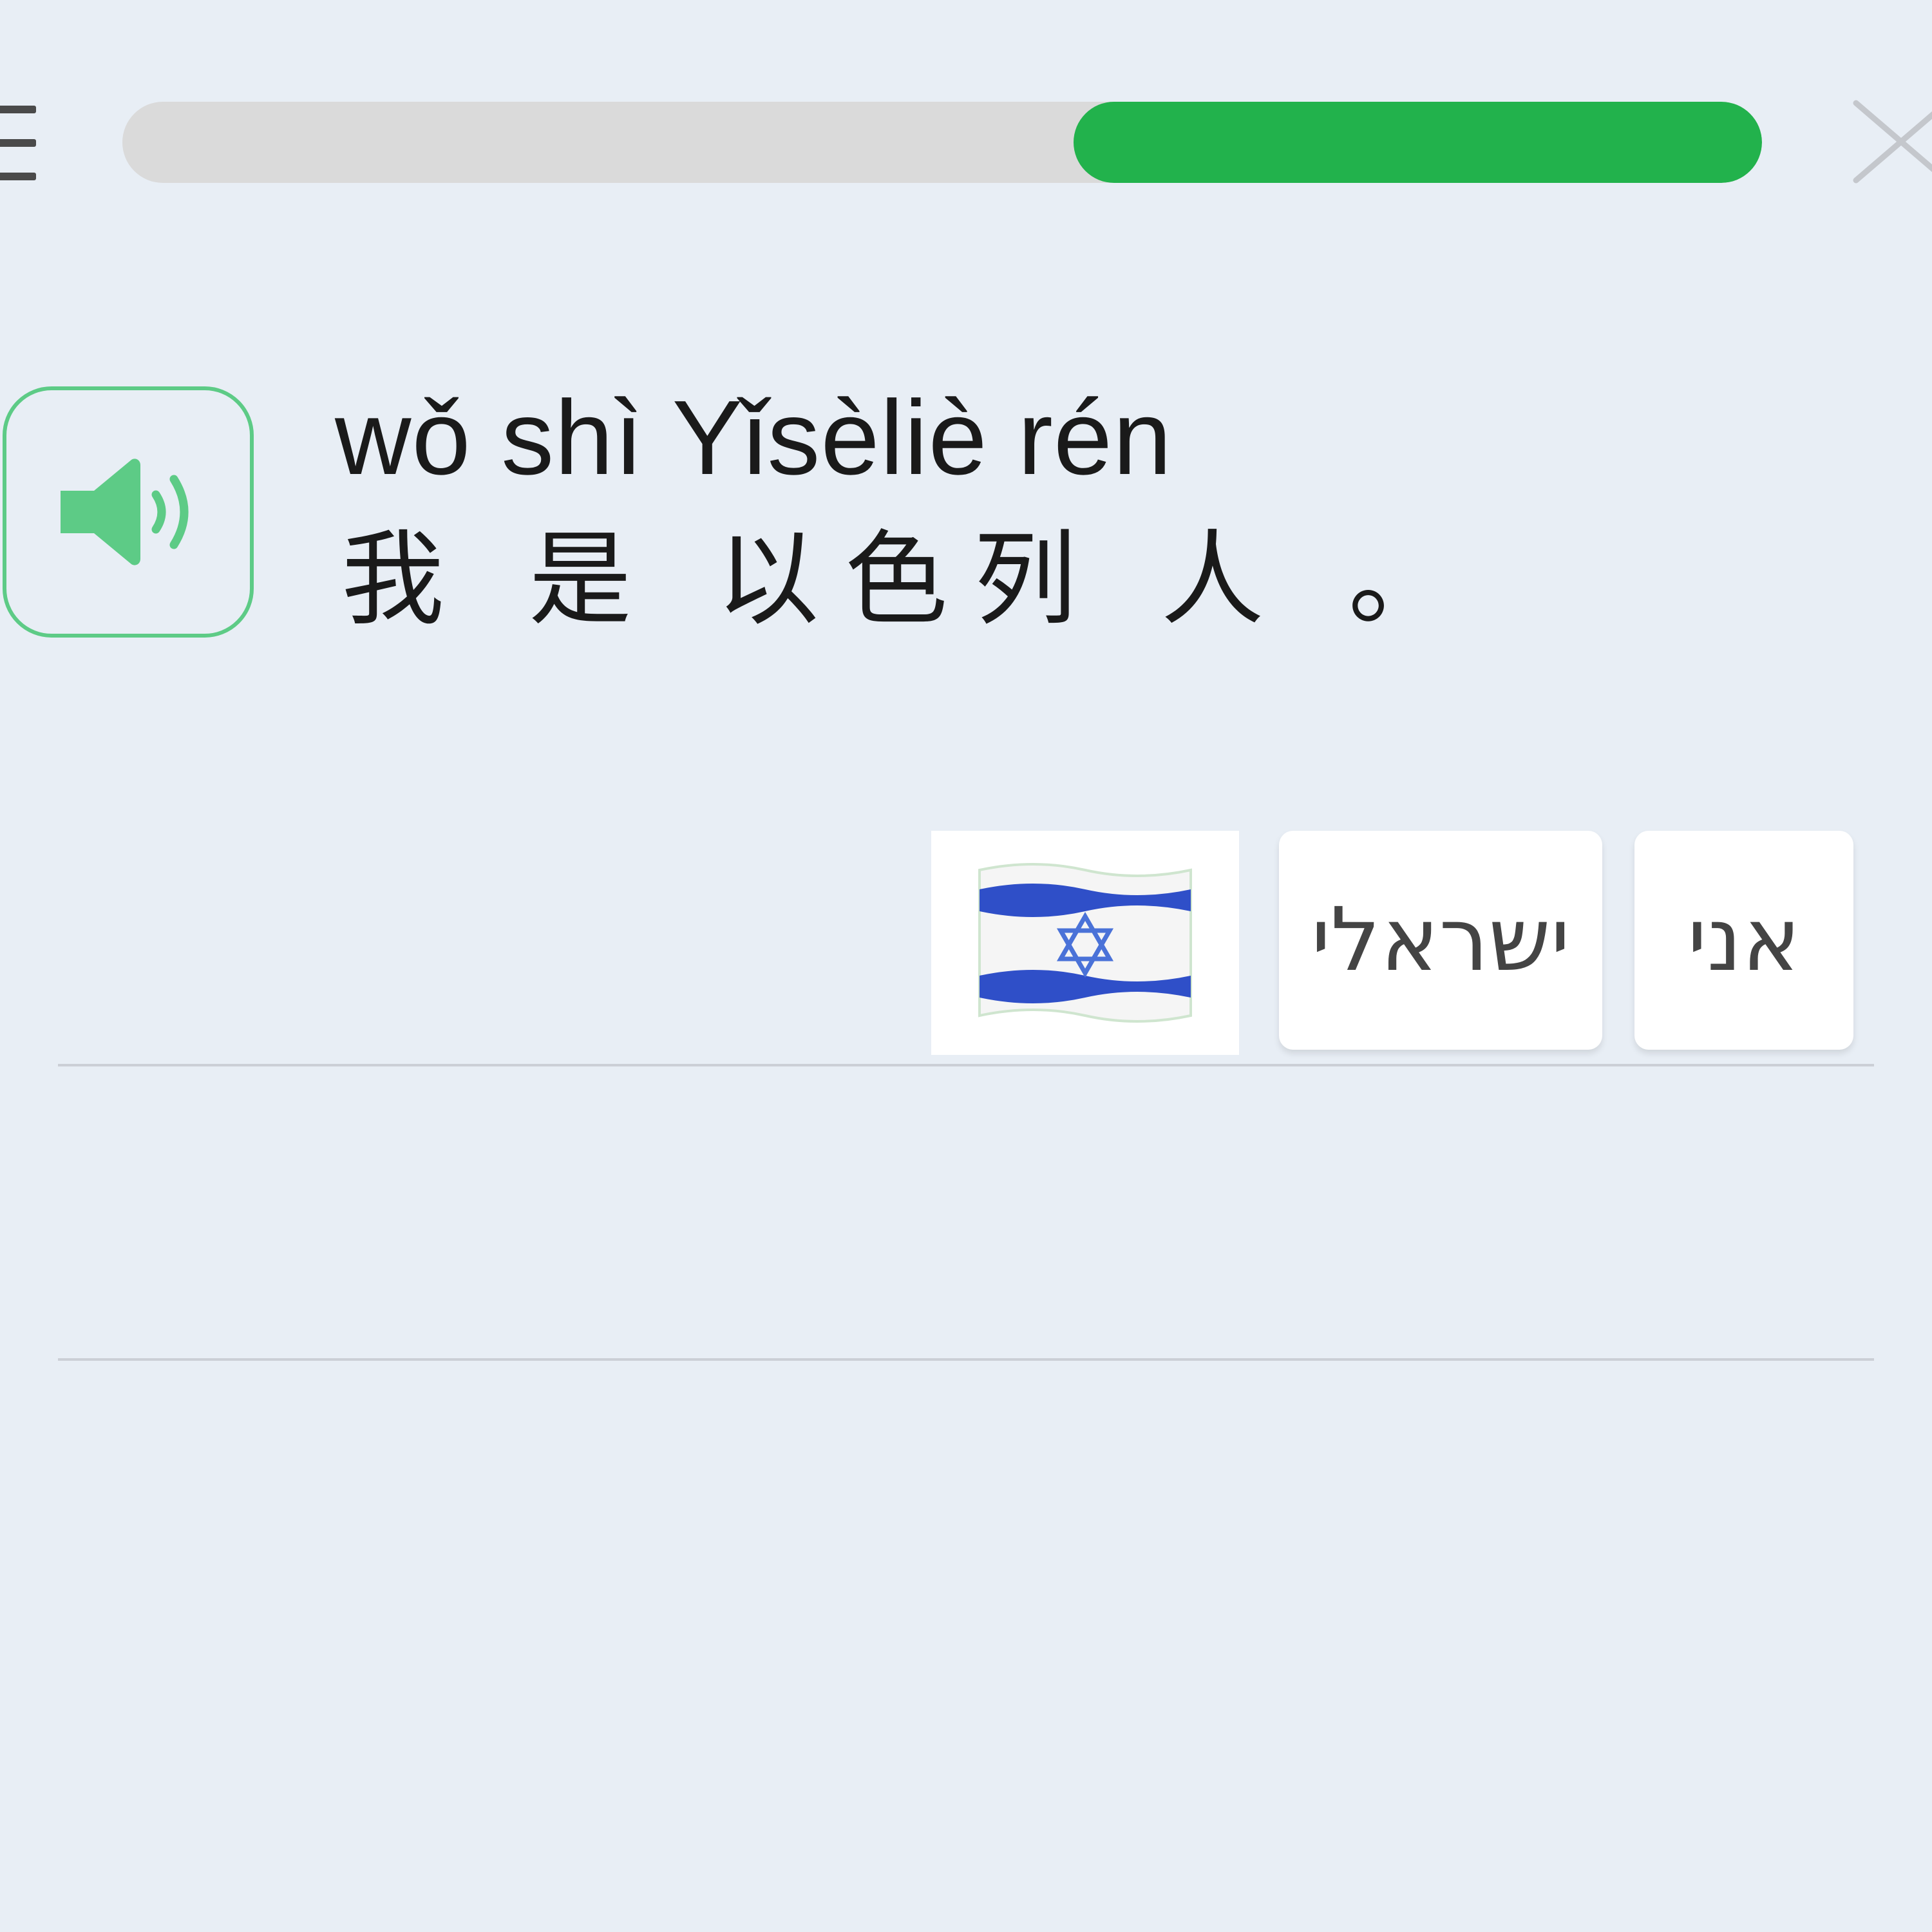  I want to click on progress-fill, so click(1417, 143).